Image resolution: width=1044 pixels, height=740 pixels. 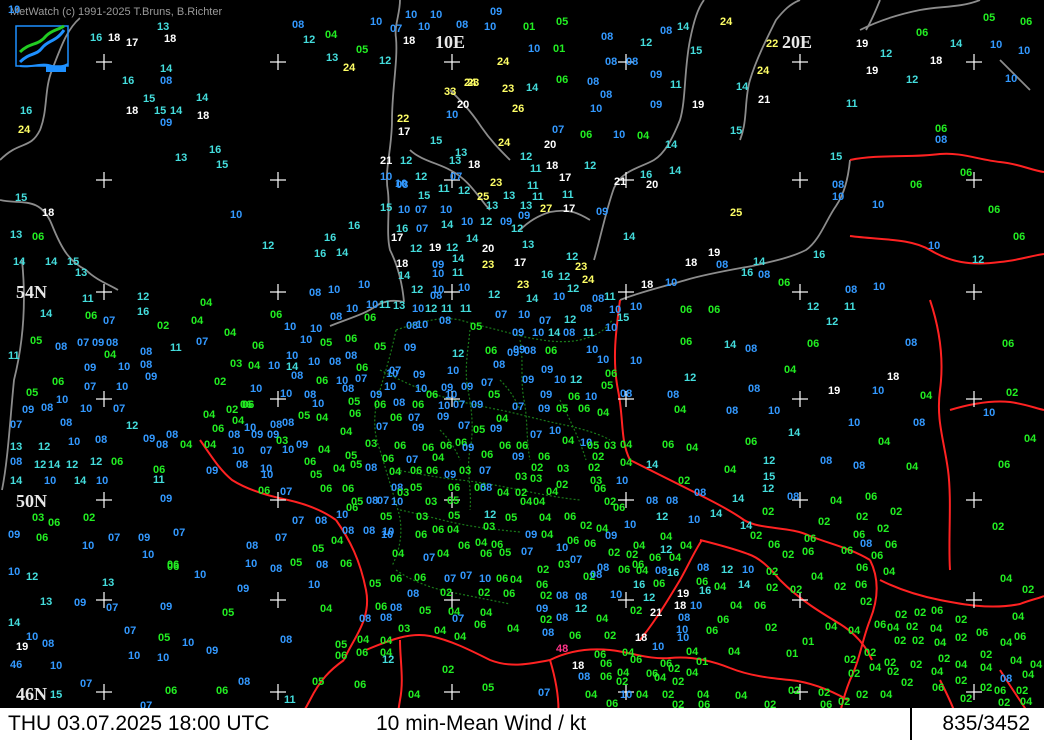 I want to click on station-wind-value: 23, so click(x=496, y=183).